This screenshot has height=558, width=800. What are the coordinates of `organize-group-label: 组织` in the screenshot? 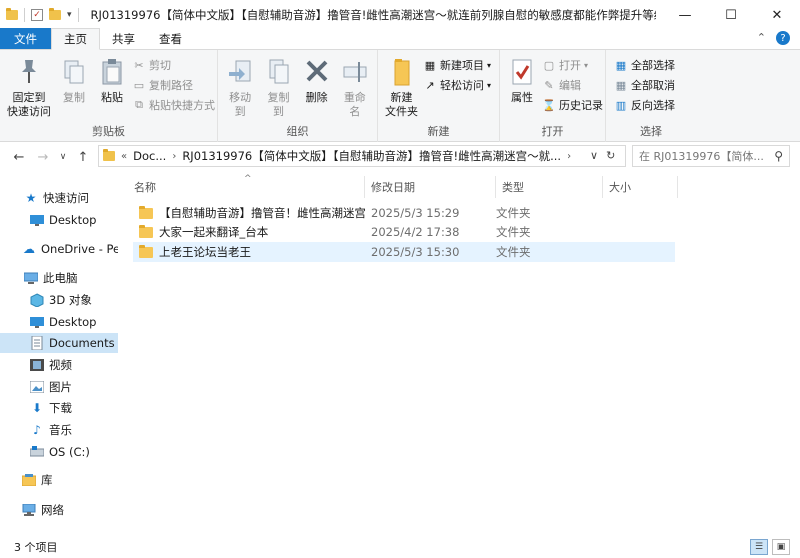 It's located at (297, 131).